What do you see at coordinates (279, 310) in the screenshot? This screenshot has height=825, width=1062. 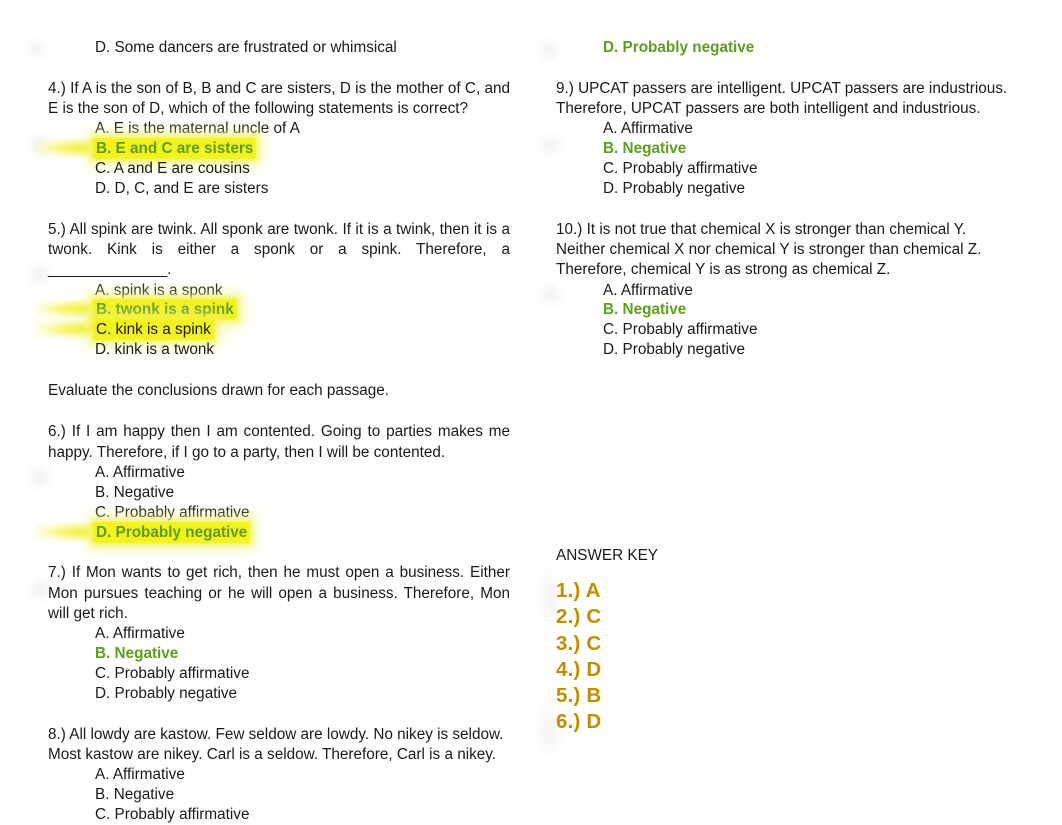 I see `option-item-correct: B. twonk is a spink` at bounding box center [279, 310].